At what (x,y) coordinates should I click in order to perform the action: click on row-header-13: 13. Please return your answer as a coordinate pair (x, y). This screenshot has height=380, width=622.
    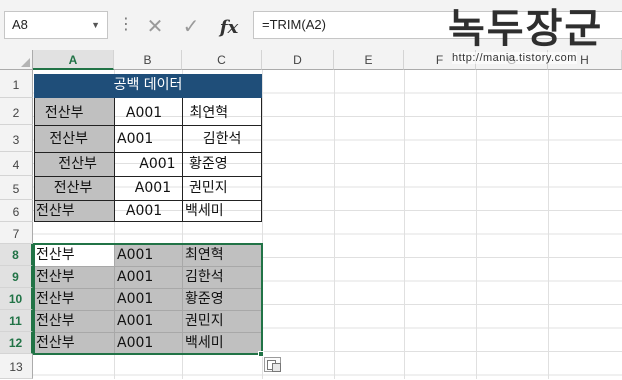
    Looking at the image, I should click on (16, 366).